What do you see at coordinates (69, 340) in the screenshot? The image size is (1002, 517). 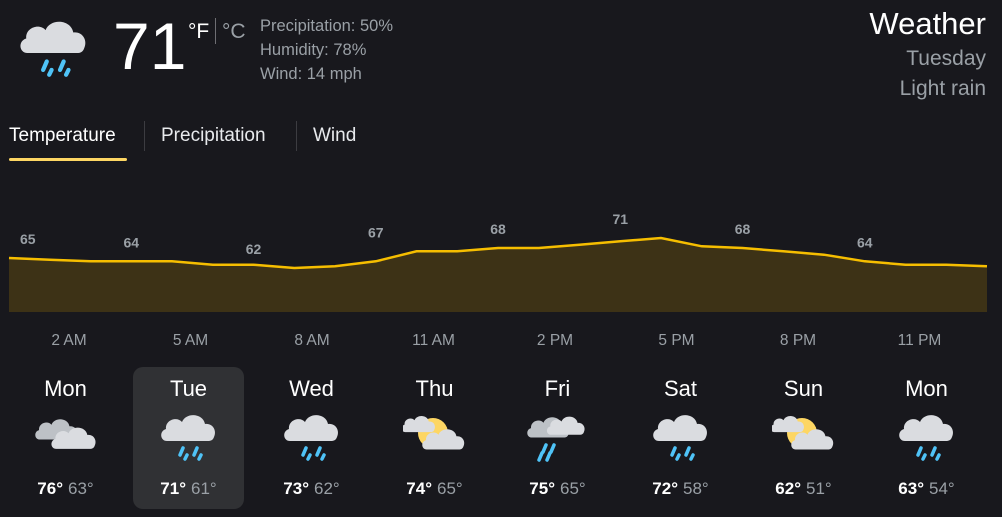 I see `hour-label: 2 AM` at bounding box center [69, 340].